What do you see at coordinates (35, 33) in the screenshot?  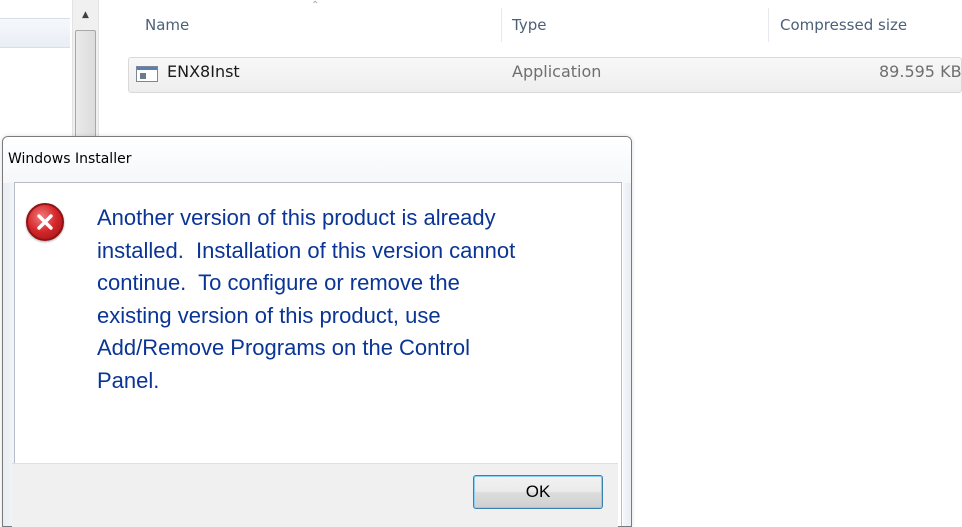 I see `navigation-pane-item` at bounding box center [35, 33].